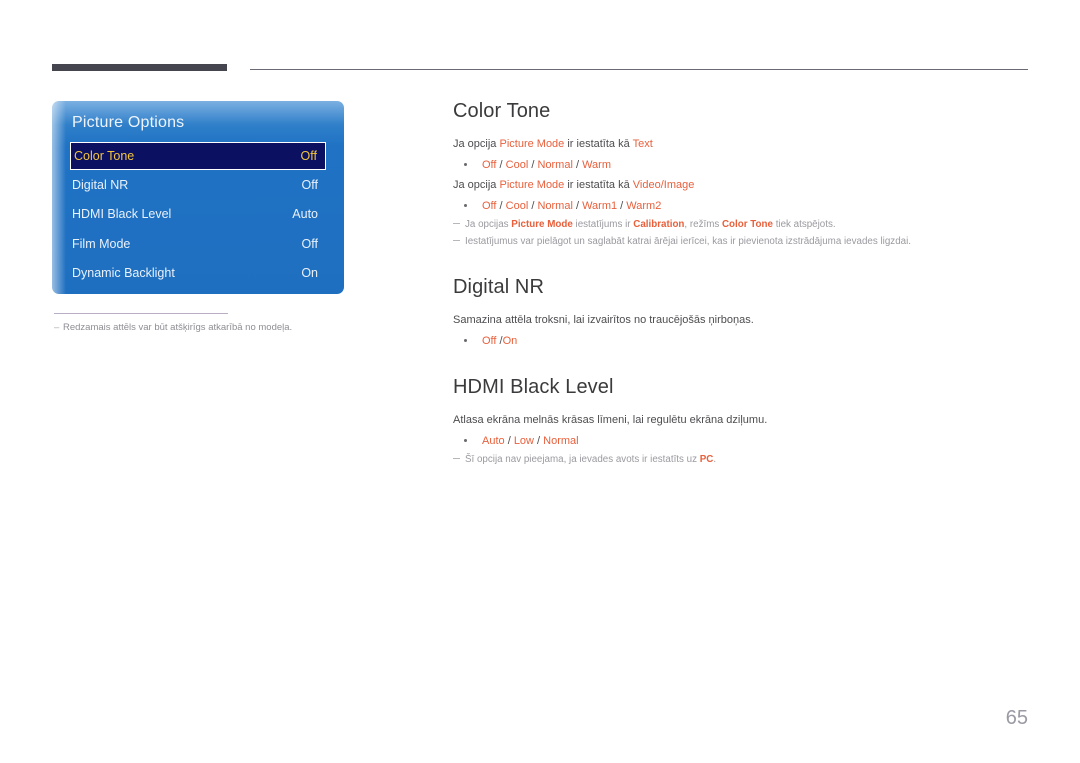 The image size is (1080, 763). Describe the element at coordinates (198, 156) in the screenshot. I see `osd-item-color-tone: Color Tone Off` at that location.